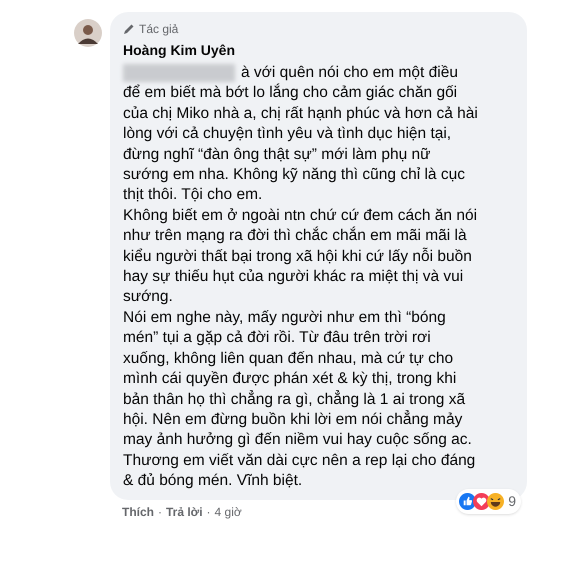 This screenshot has width=580, height=562. I want to click on avatar, so click(88, 33).